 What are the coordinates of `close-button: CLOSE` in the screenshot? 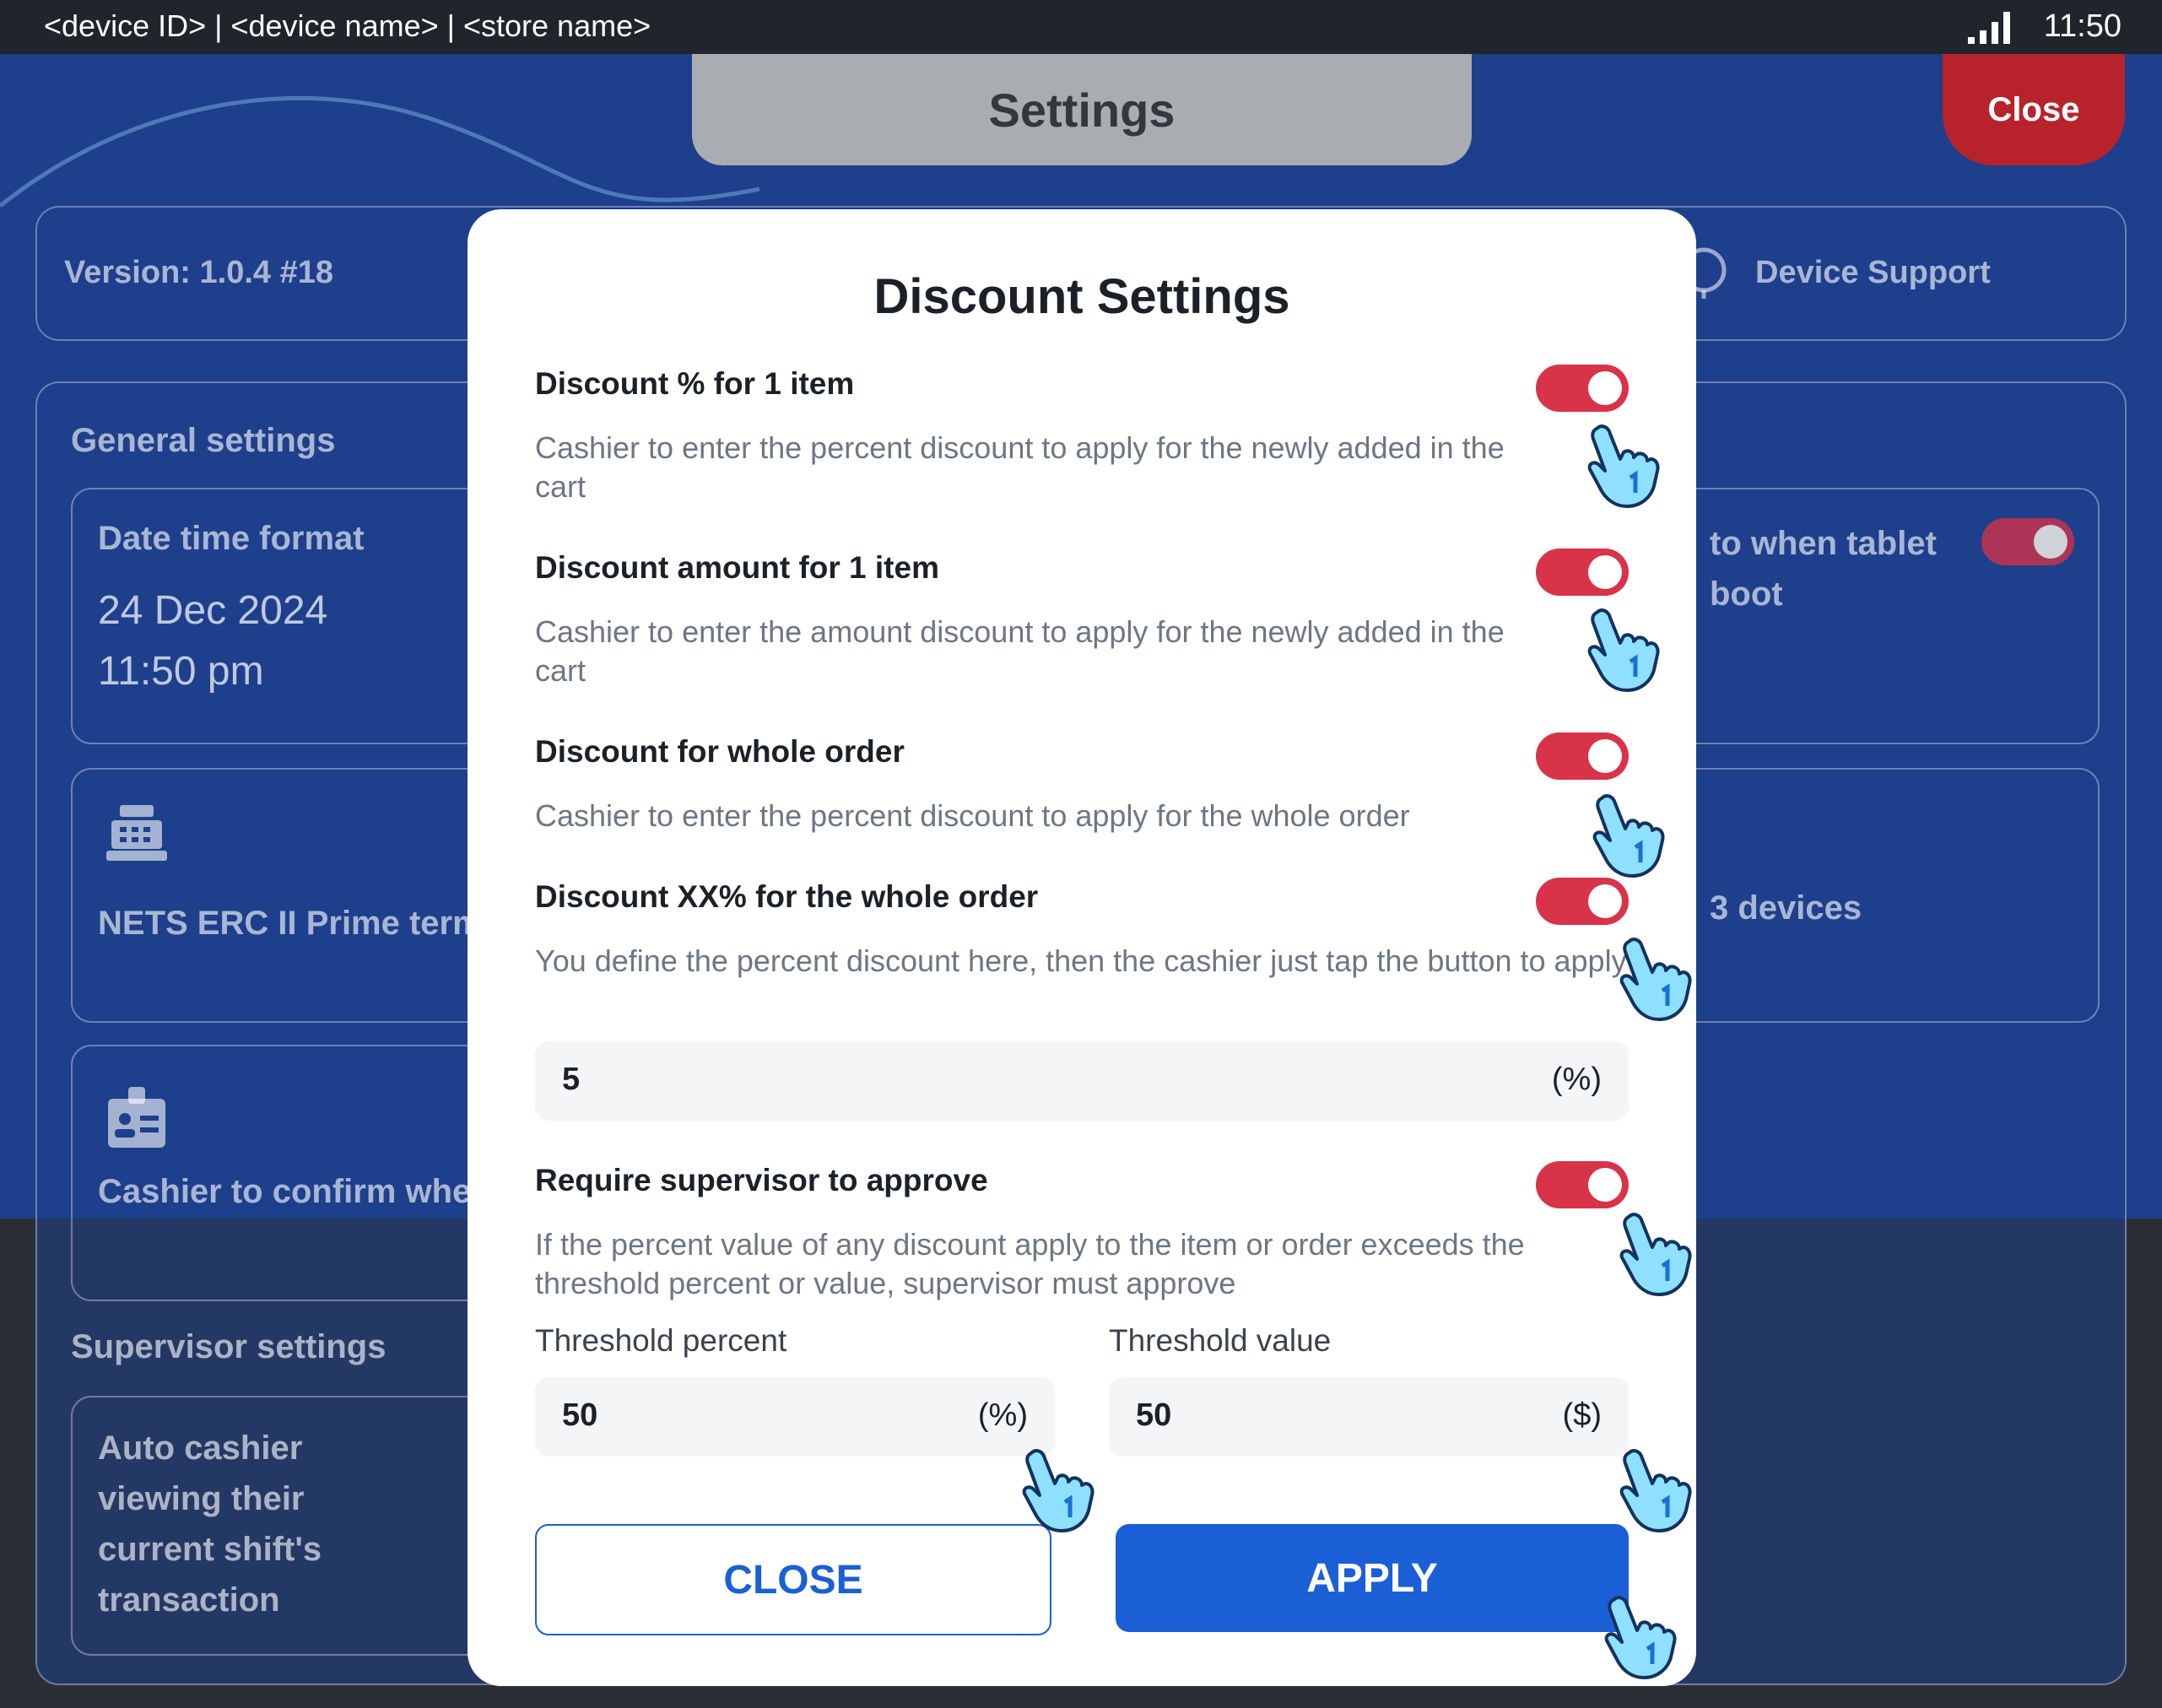 It's located at (793, 1579).